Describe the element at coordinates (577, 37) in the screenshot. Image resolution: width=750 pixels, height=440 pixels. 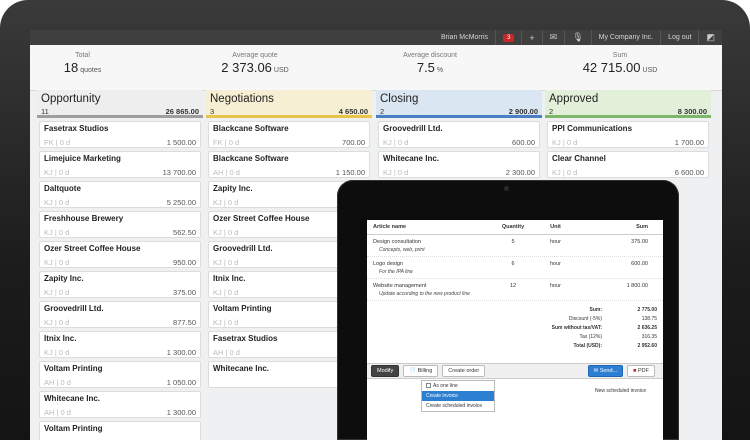
I see `microphone-icon: 🎙` at that location.